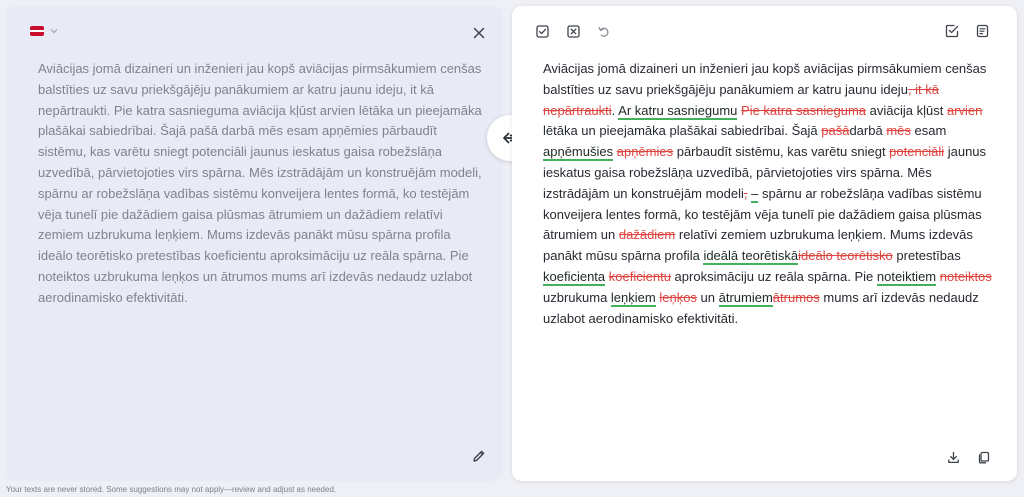 The width and height of the screenshot is (1024, 497). Describe the element at coordinates (928, 131) in the screenshot. I see `text-run: esam` at that location.